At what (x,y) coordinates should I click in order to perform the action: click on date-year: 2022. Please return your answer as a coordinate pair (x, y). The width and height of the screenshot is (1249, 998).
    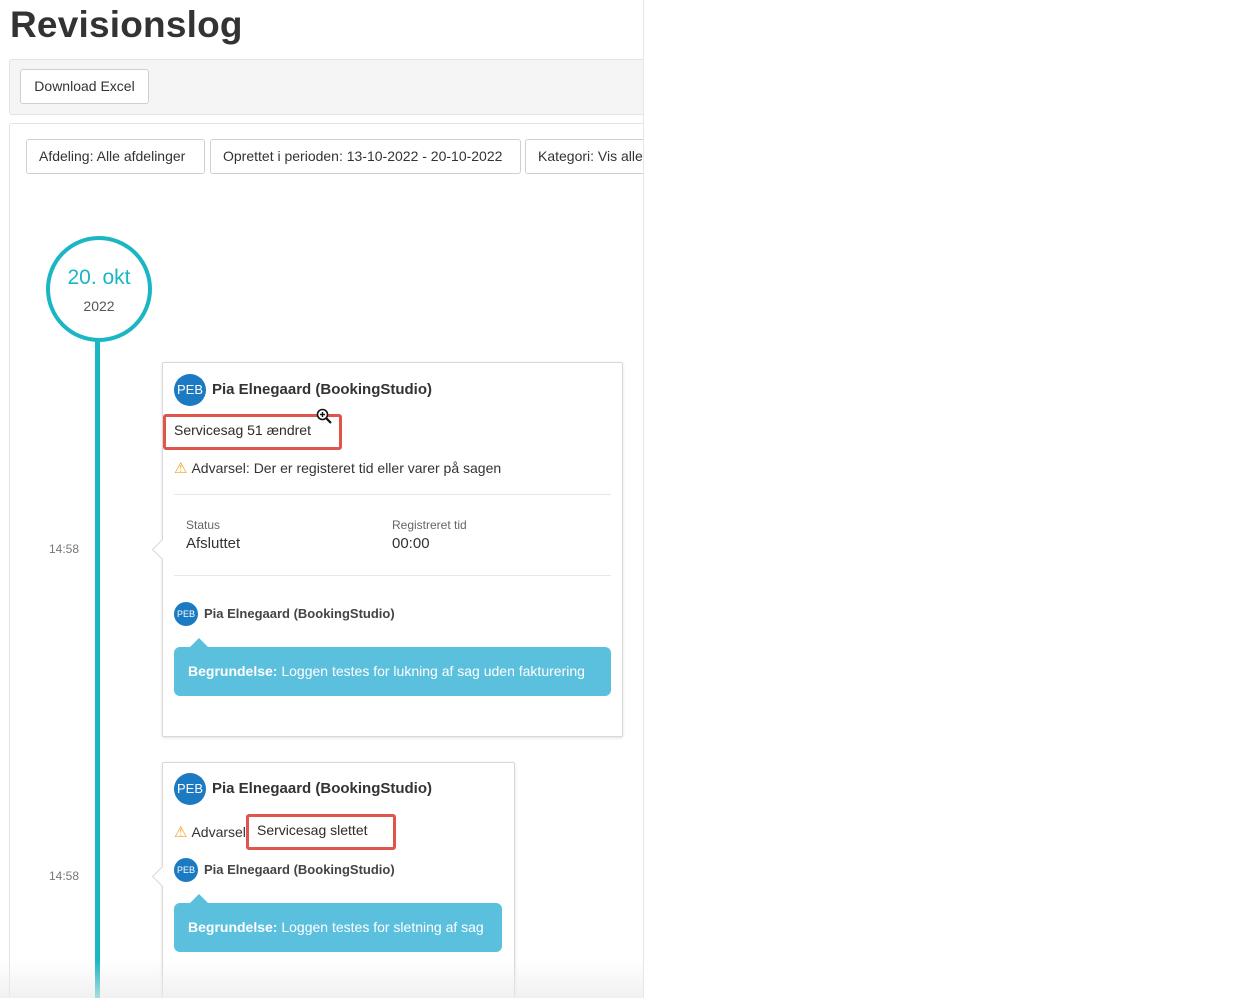
    Looking at the image, I should click on (99, 306).